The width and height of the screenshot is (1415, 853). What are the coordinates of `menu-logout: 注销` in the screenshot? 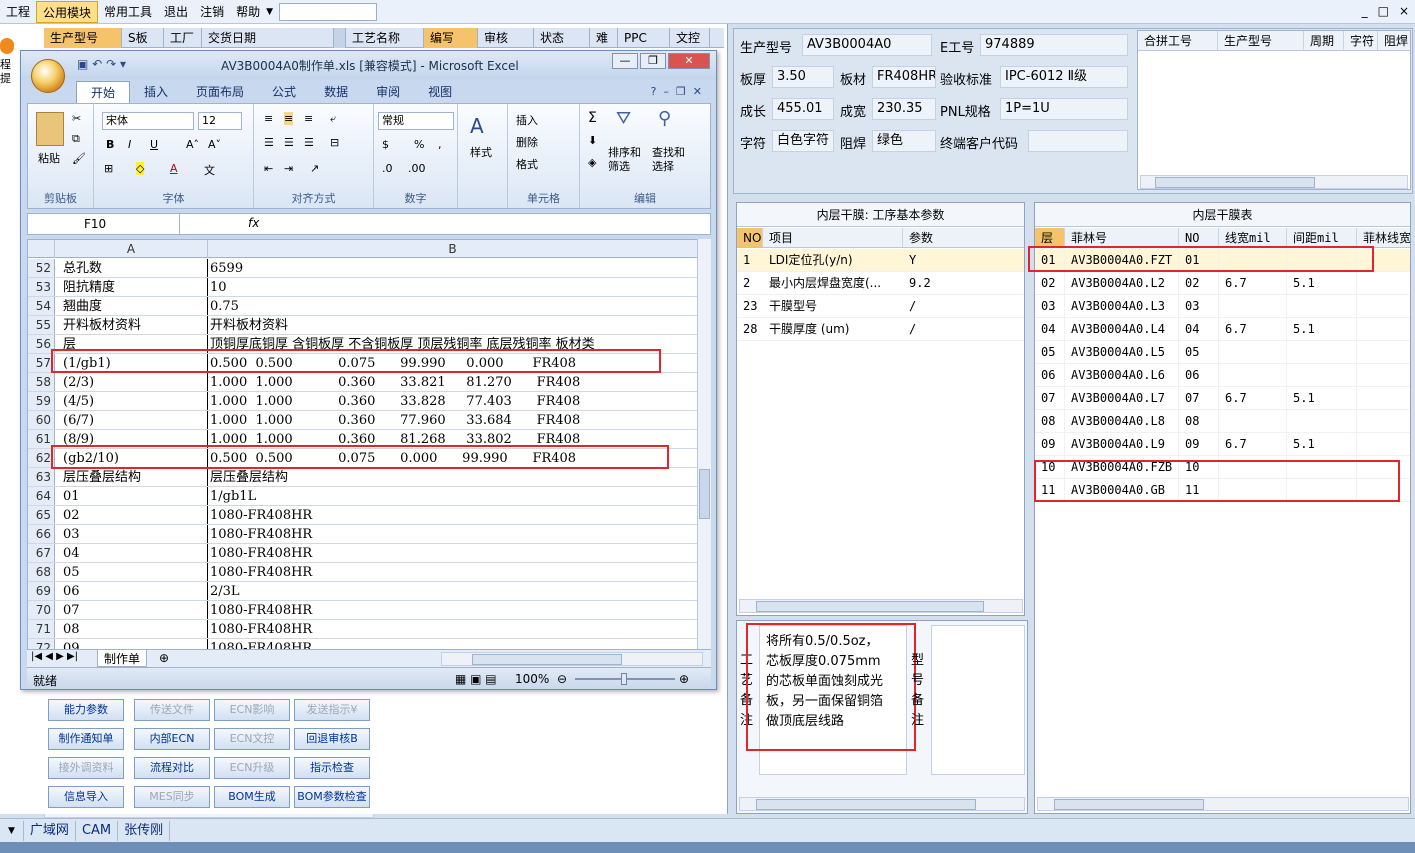 It's located at (212, 12).